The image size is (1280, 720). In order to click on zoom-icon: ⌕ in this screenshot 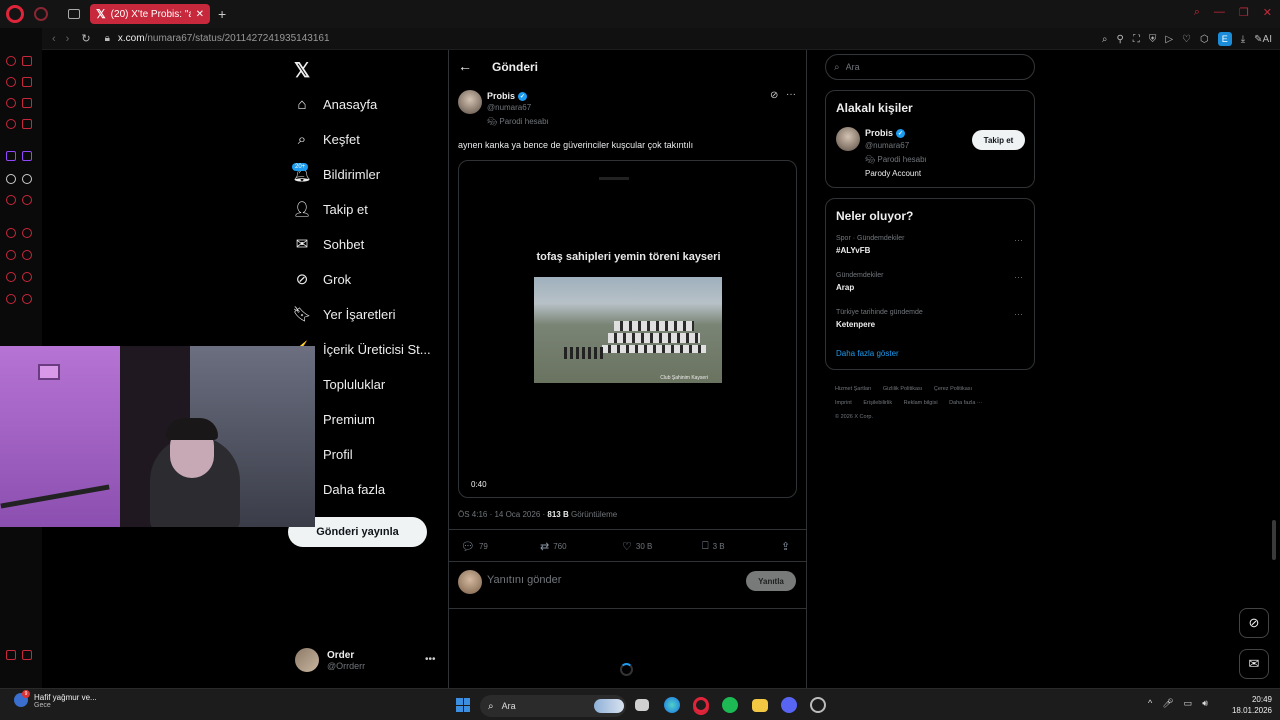, I will do `click(1105, 39)`.